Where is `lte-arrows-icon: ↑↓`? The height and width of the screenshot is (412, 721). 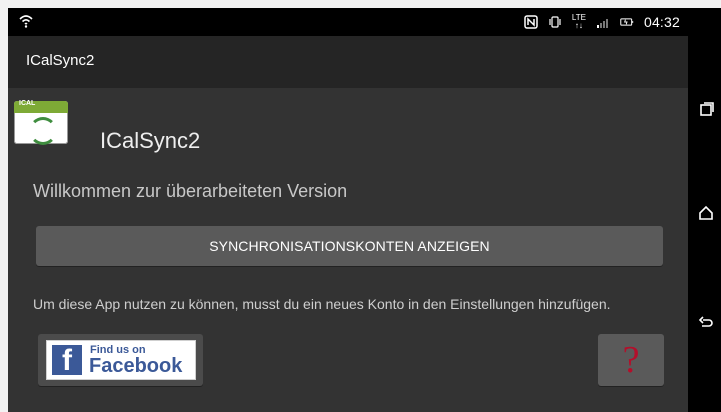 lte-arrows-icon: ↑↓ is located at coordinates (578, 25).